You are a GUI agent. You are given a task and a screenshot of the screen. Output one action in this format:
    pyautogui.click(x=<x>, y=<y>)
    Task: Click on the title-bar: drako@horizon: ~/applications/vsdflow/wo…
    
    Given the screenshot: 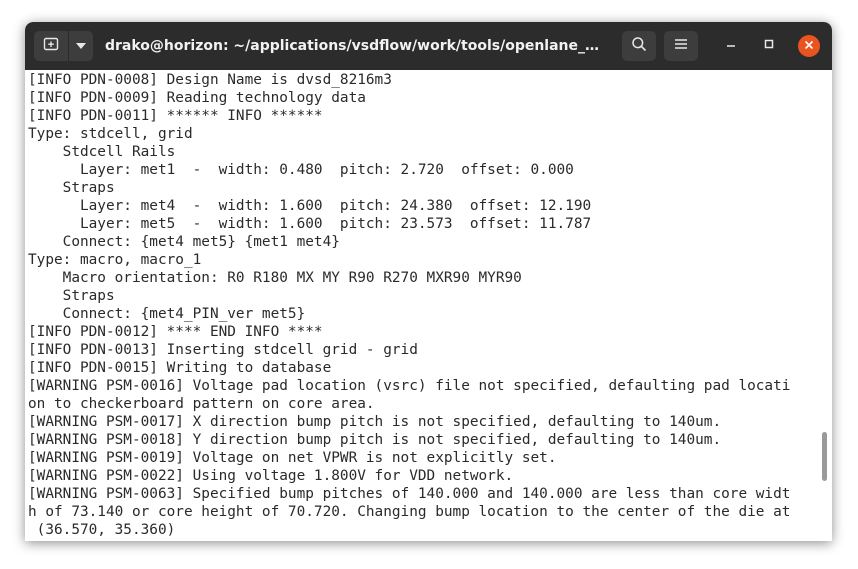 What is the action you would take?
    pyautogui.click(x=428, y=46)
    